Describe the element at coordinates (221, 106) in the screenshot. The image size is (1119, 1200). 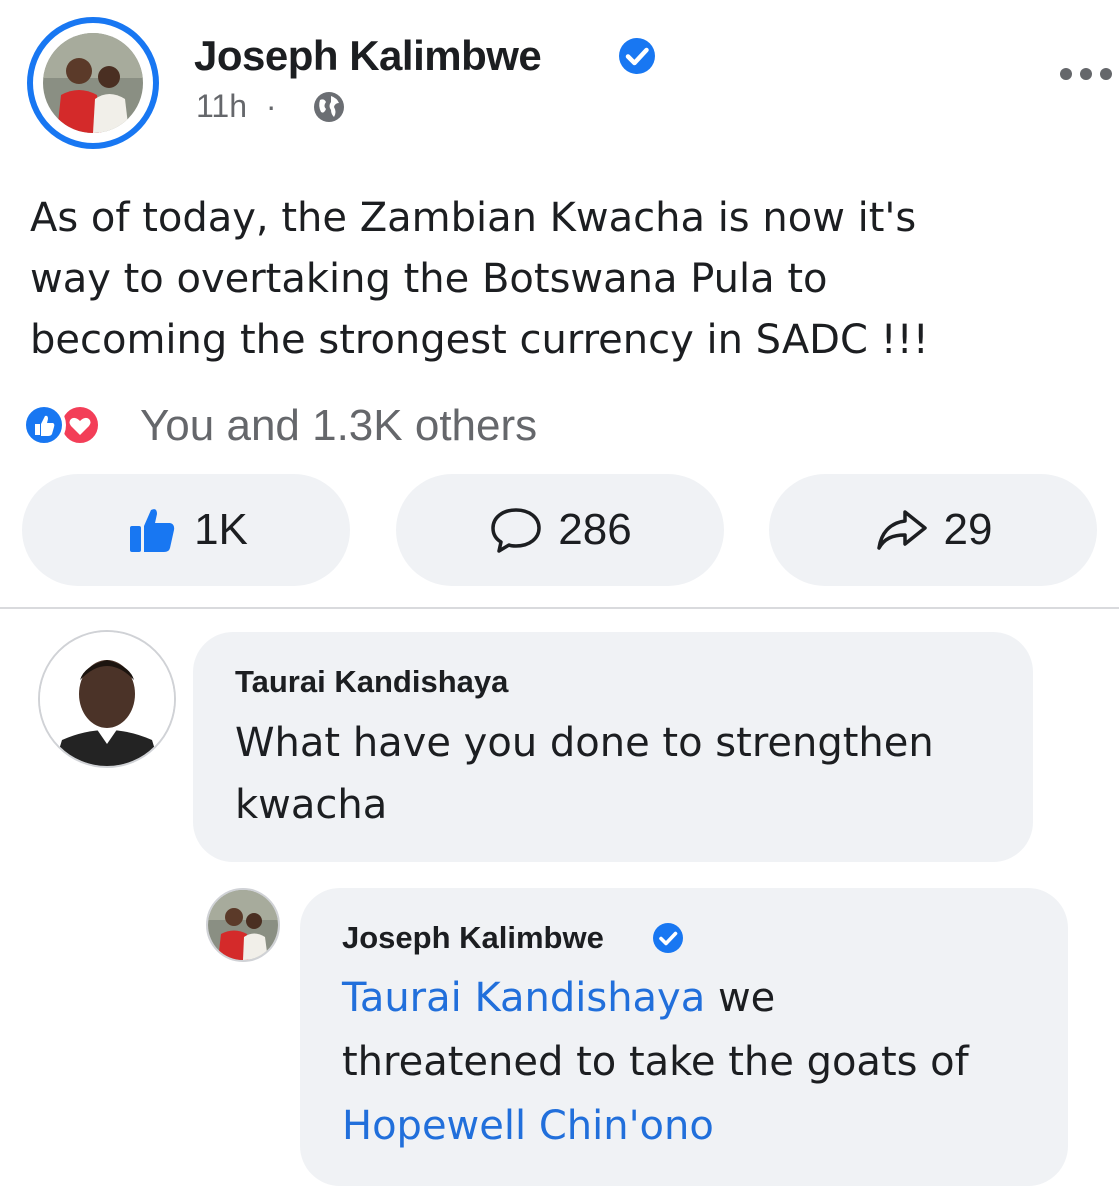
I see `post-time: 11h` at that location.